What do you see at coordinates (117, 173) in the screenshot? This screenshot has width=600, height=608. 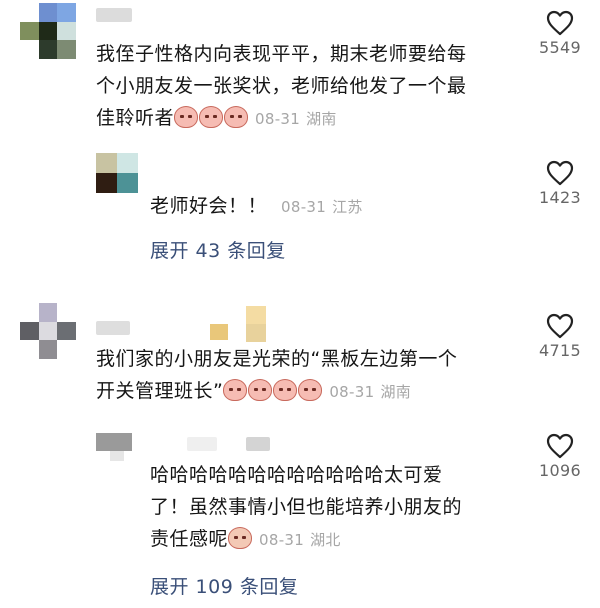 I see `reply-1-avatar` at bounding box center [117, 173].